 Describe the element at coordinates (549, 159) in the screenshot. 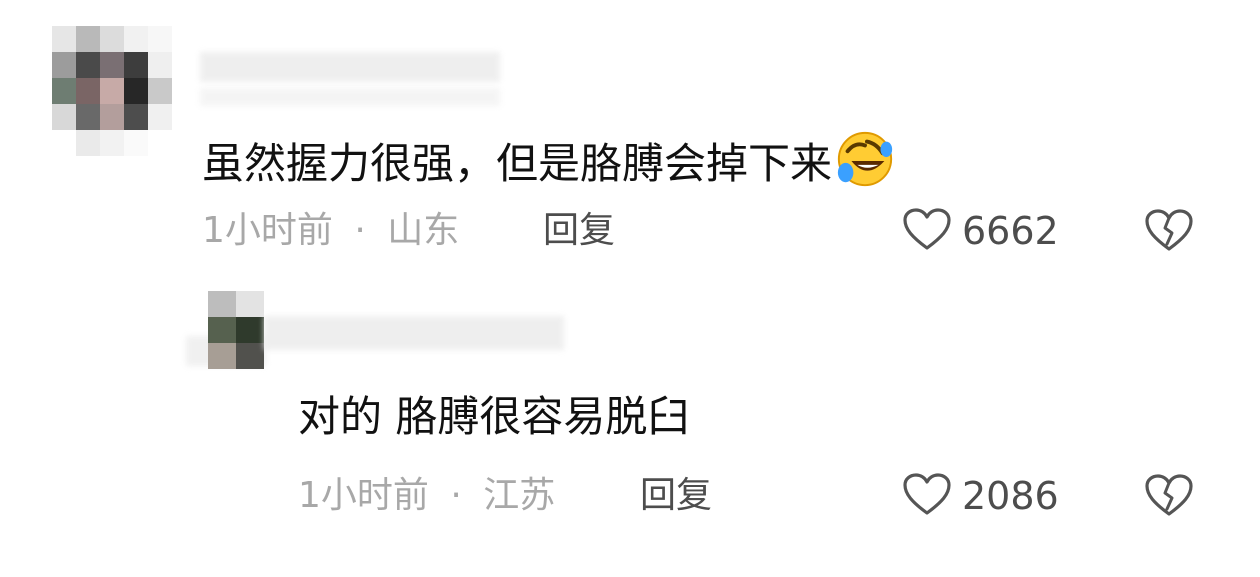

I see `comment-text: 虽然握力很强，但是胳膊会掉下来` at that location.